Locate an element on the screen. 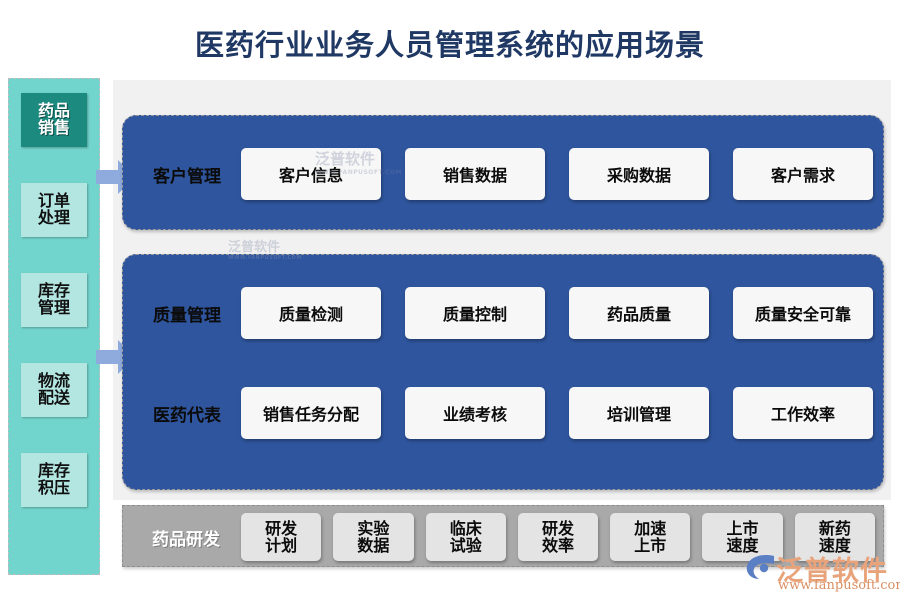 This screenshot has width=900, height=600. card-launch-speed: 上市 速度 is located at coordinates (742, 537).